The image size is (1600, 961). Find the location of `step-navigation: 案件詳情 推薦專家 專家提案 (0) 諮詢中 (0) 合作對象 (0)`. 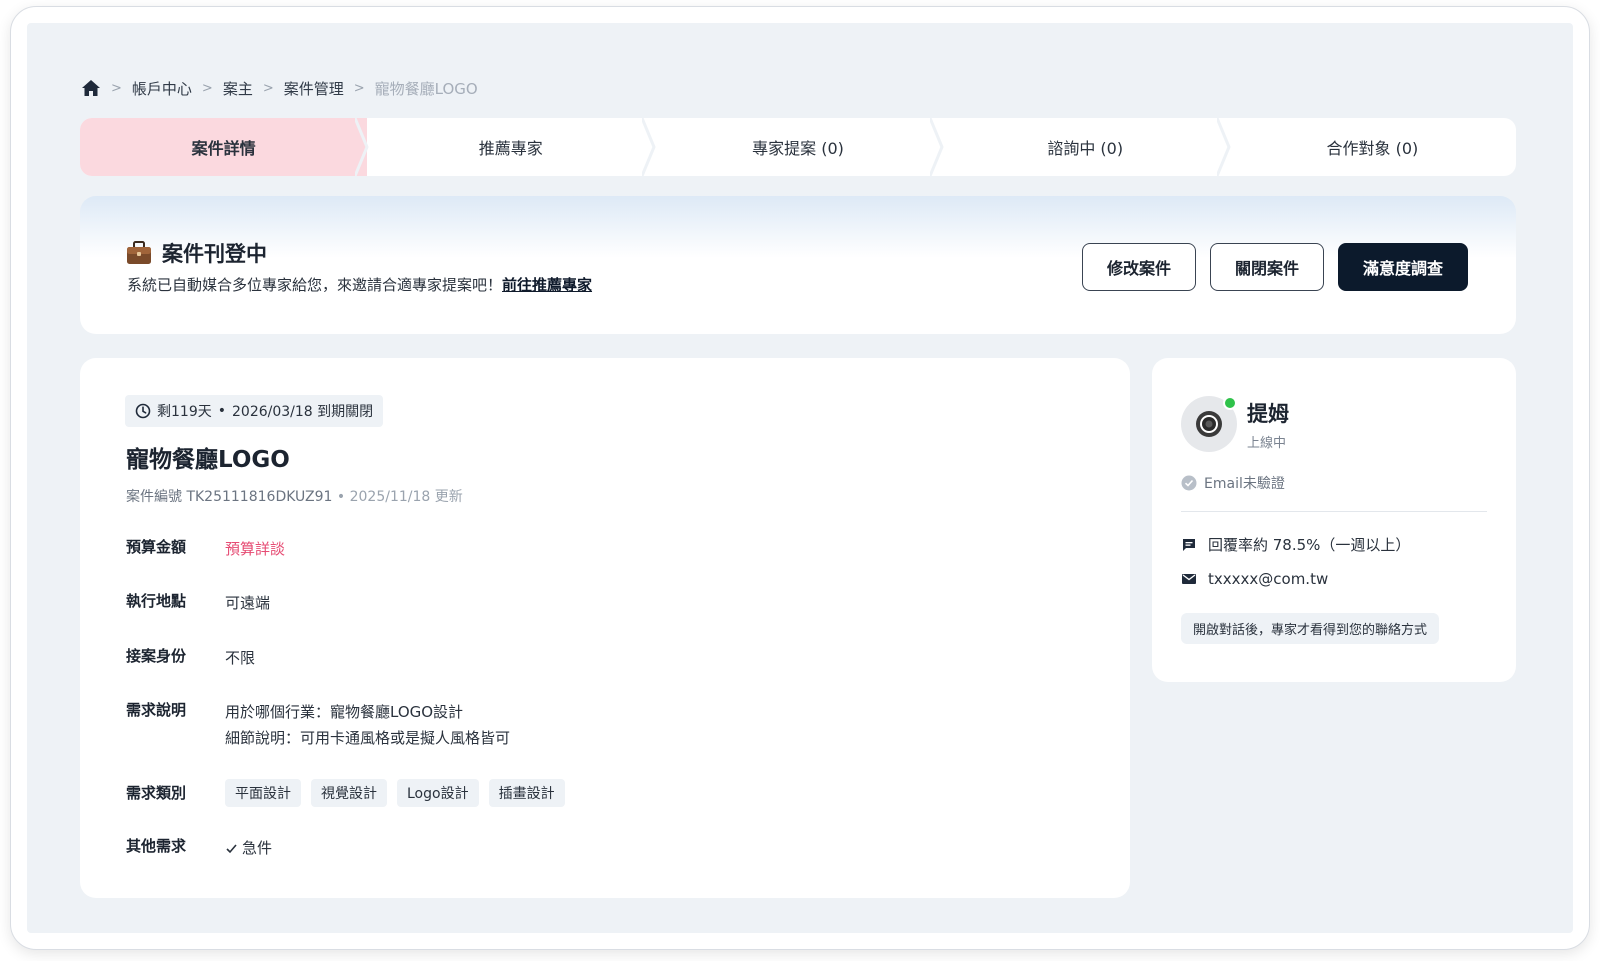

step-navigation: 案件詳情 推薦專家 專家提案 (0) 諮詢中 (0) 合作對象 (0) is located at coordinates (798, 147).